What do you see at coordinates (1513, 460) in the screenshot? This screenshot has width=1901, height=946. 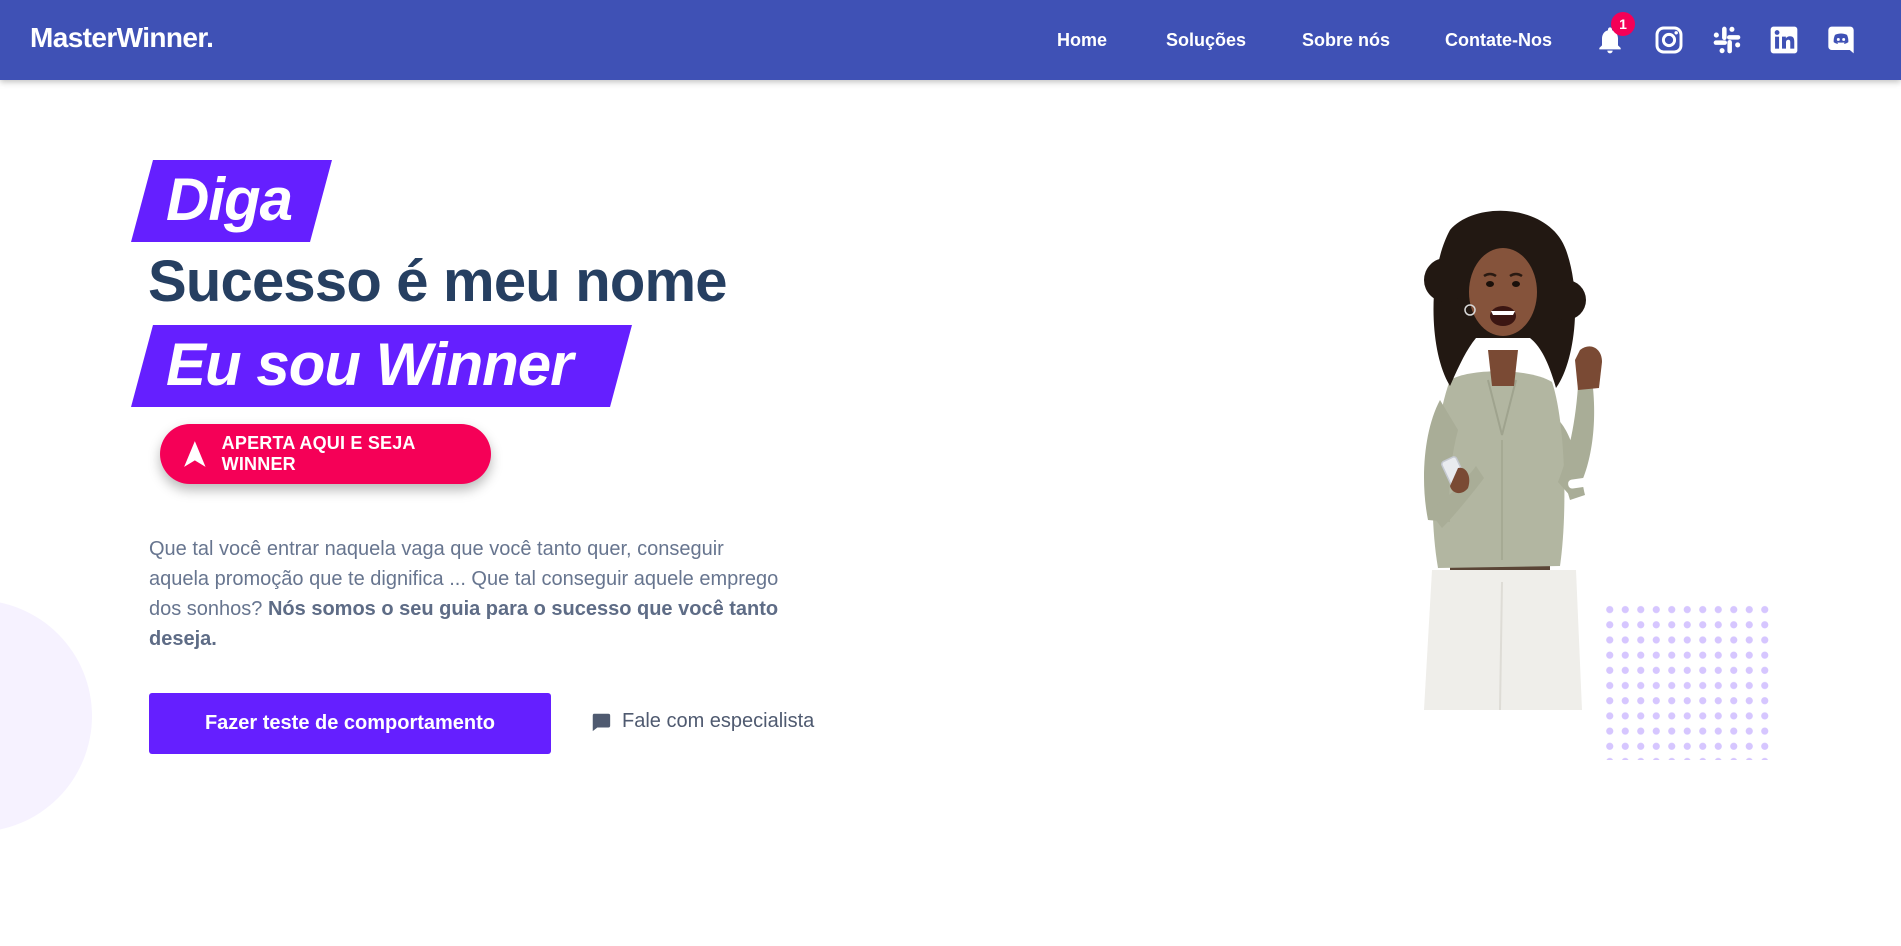 I see `hero-woman-image` at bounding box center [1513, 460].